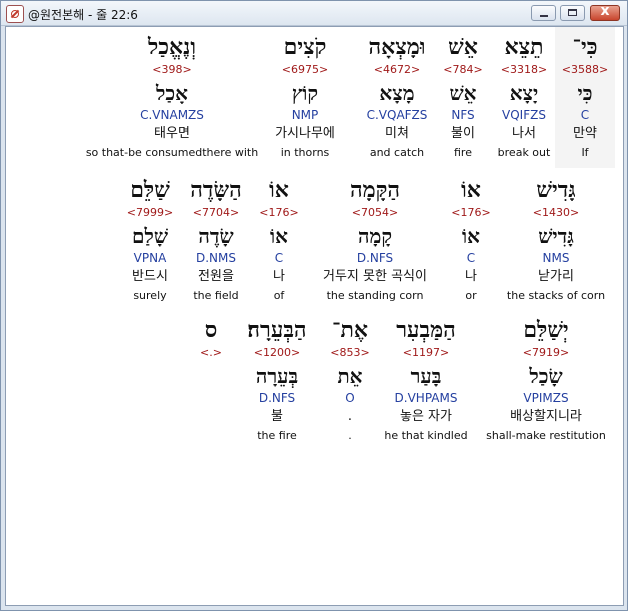  What do you see at coordinates (426, 332) in the screenshot?
I see `hebrew-word: הַמַּבְעִר` at bounding box center [426, 332].